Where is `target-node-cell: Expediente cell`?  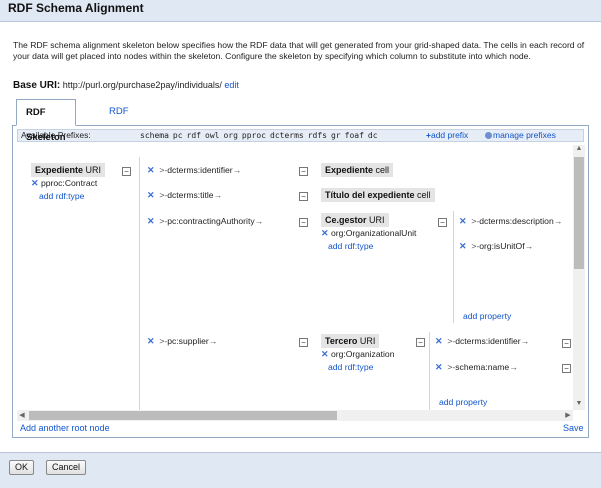 target-node-cell: Expediente cell is located at coordinates (357, 170).